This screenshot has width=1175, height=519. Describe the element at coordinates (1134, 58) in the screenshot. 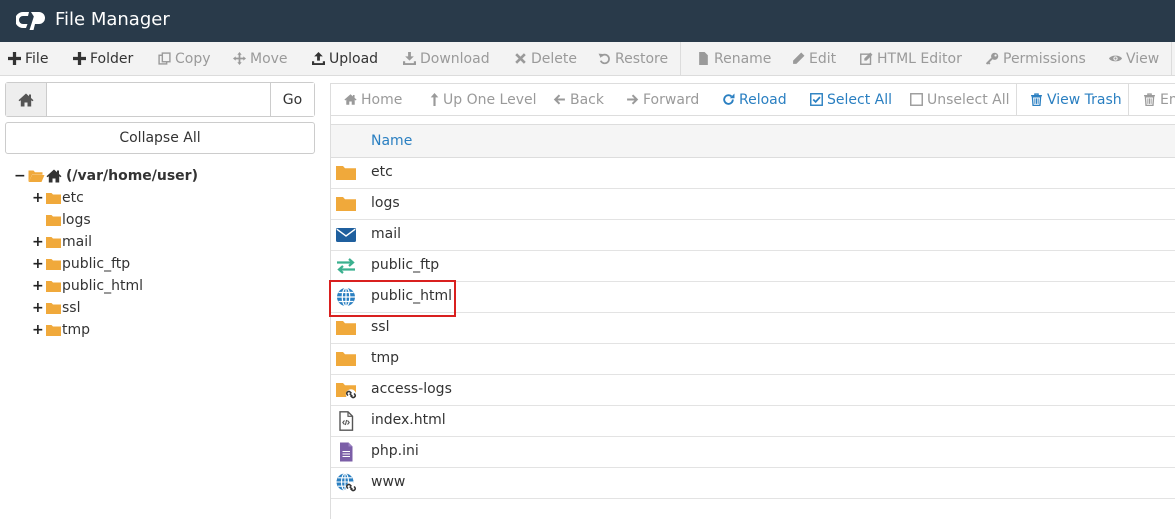

I see `view-button: View` at that location.